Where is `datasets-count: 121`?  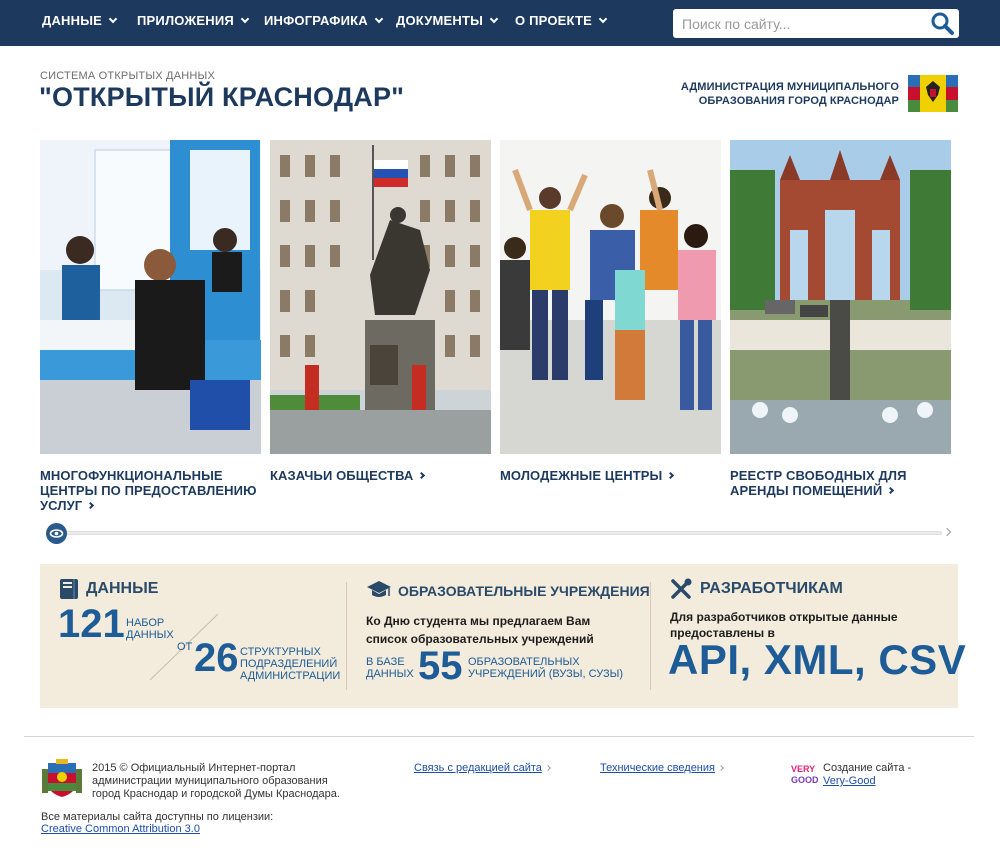 datasets-count: 121 is located at coordinates (91, 624).